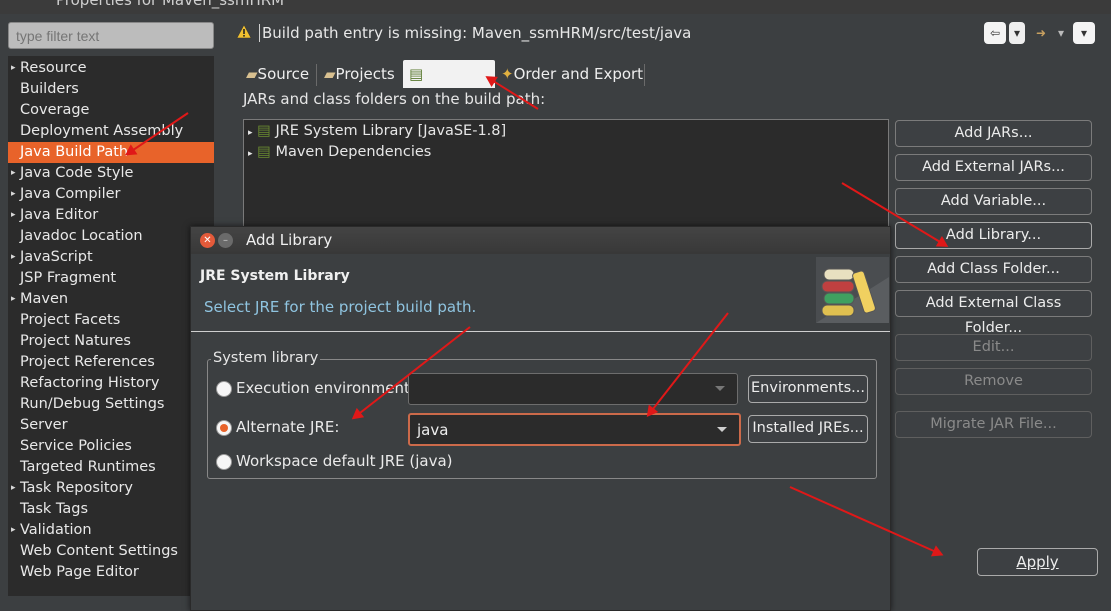 This screenshot has width=1111, height=611. Describe the element at coordinates (53, 68) in the screenshot. I see `sidebar-item-label: Resource` at that location.